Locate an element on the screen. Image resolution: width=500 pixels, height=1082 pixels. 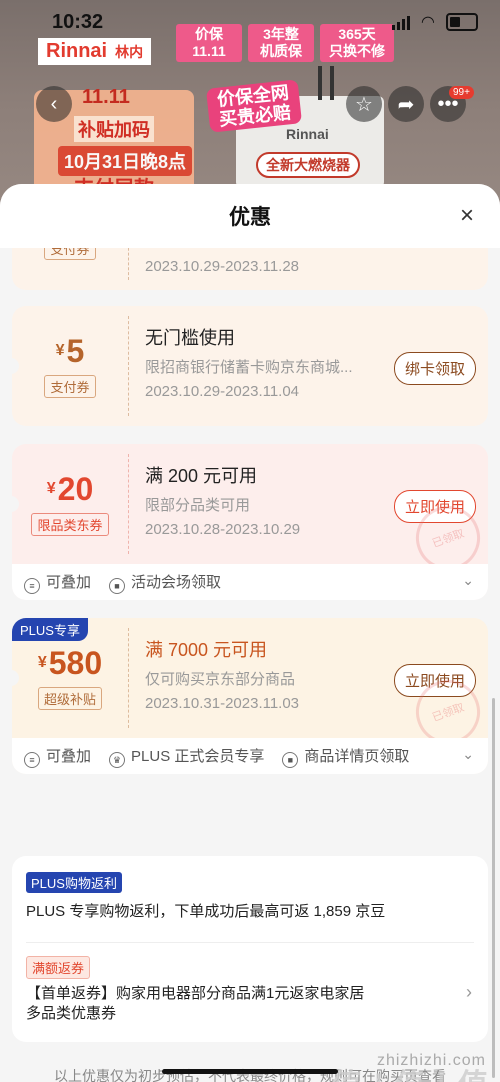
favorite-button: ☆ is located at coordinates (364, 104).